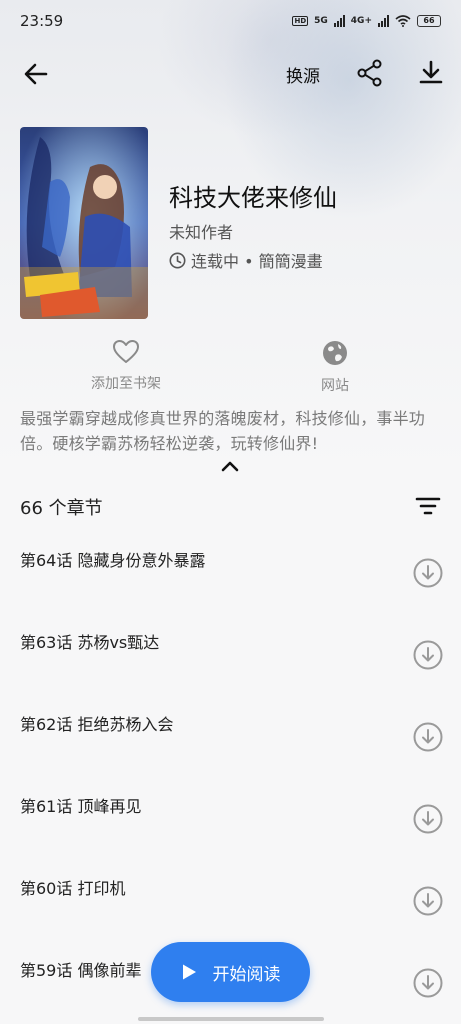 The height and width of the screenshot is (1024, 461). I want to click on chapter-title: 第62话 拒绝苏杨入会, so click(97, 724).